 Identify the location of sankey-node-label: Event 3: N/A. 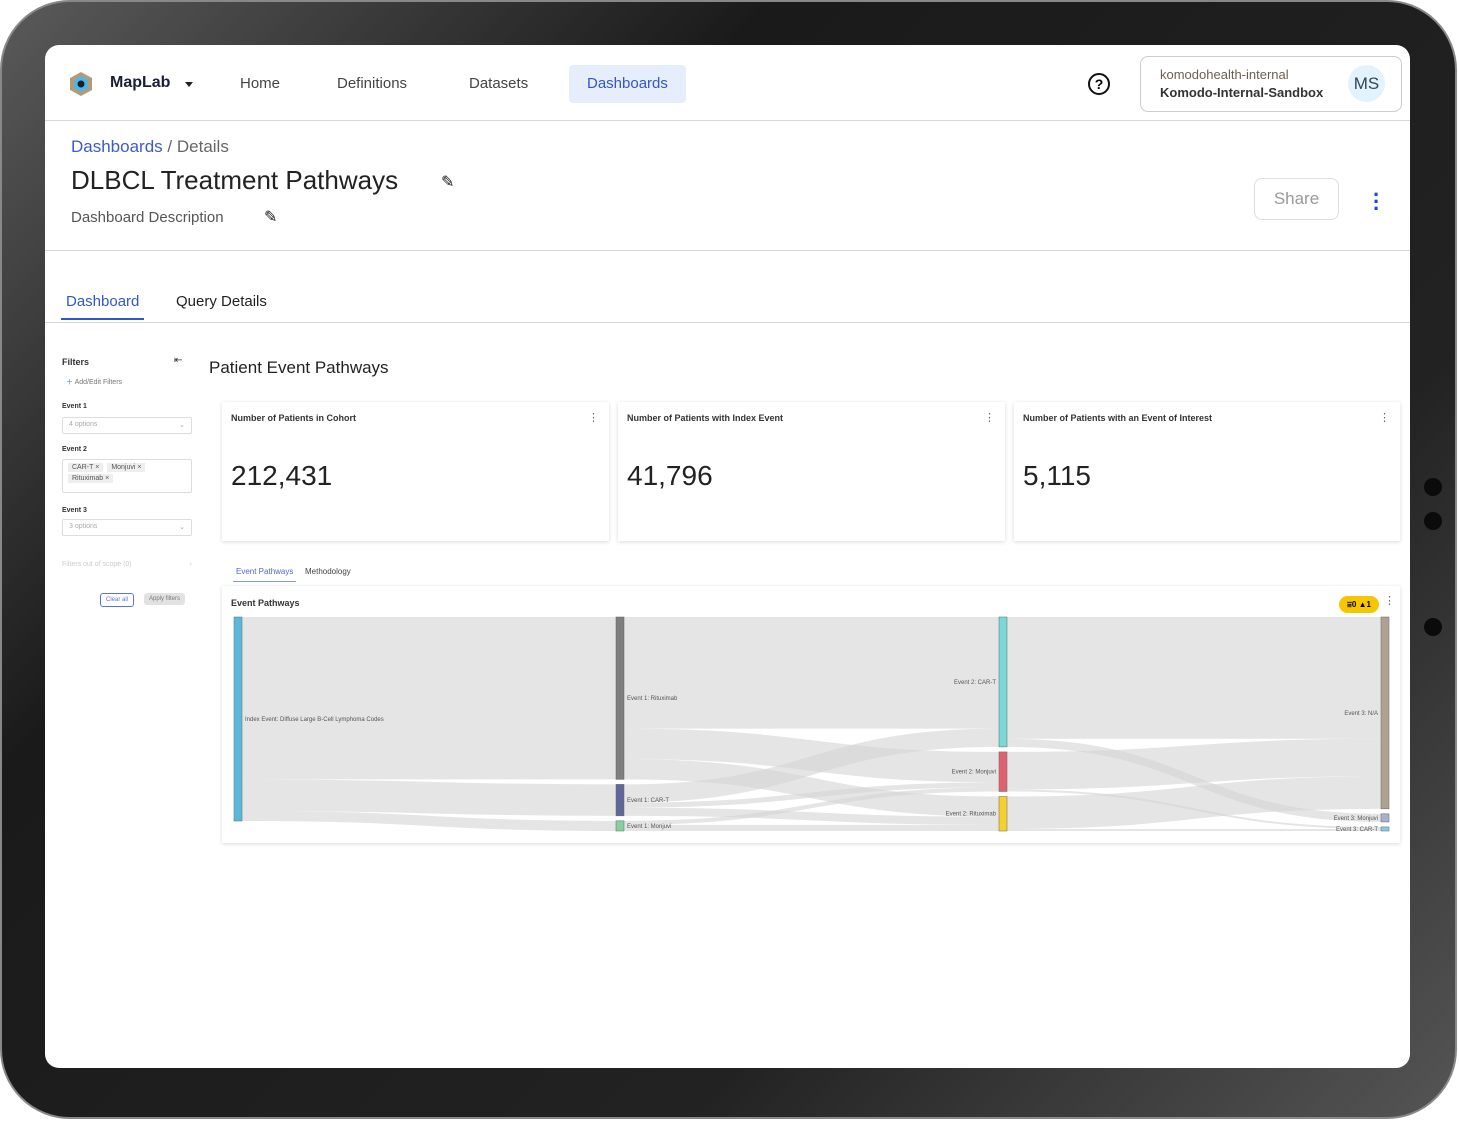
(1361, 714).